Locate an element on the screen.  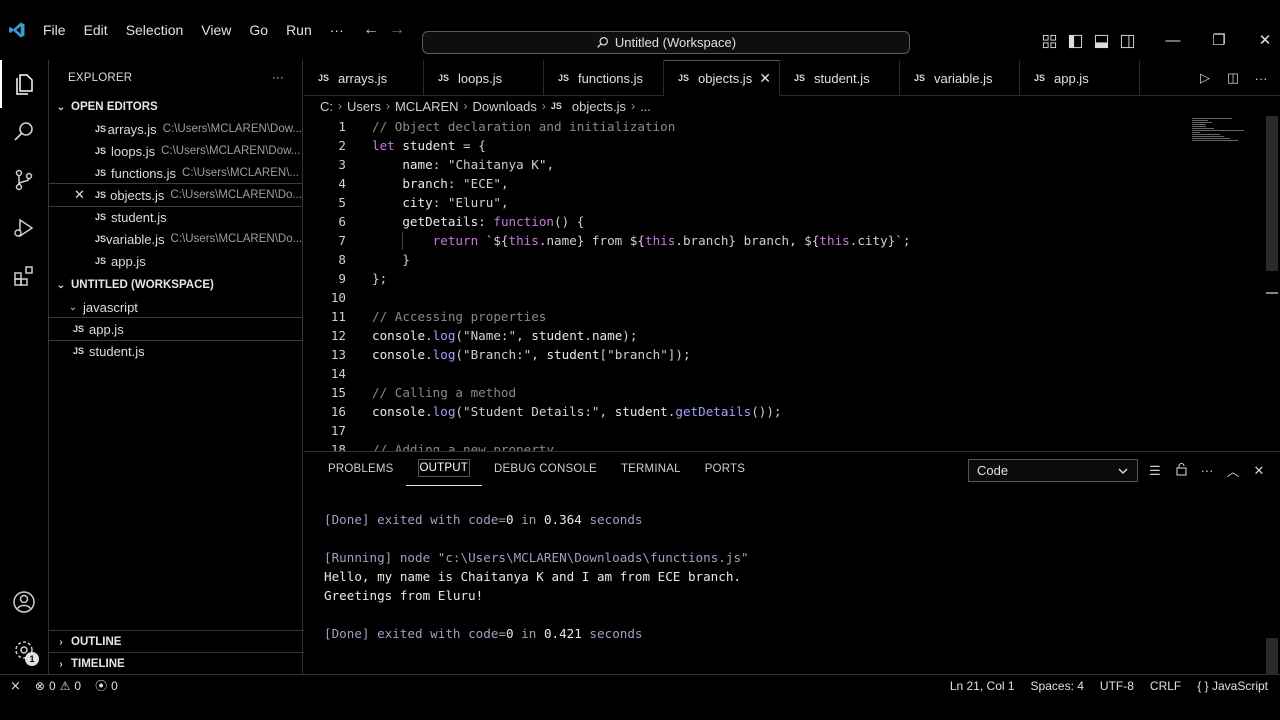
code-line: 6 getDetails: function() { is located at coordinates (784, 221).